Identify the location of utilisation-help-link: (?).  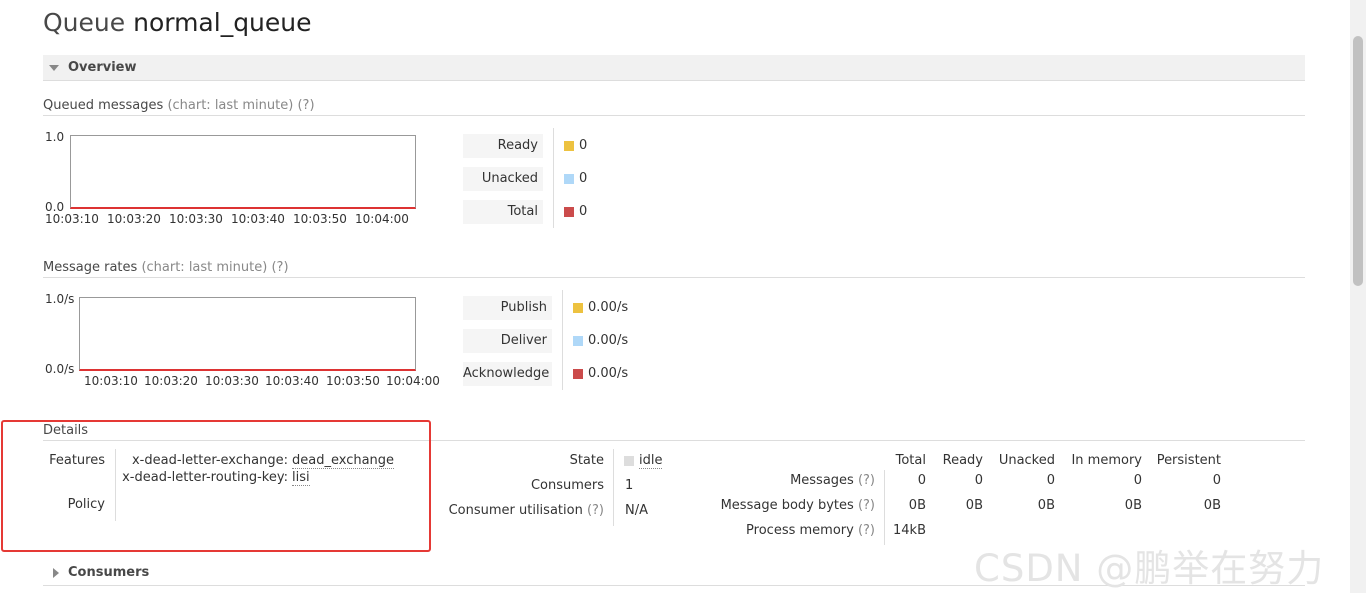
(595, 510).